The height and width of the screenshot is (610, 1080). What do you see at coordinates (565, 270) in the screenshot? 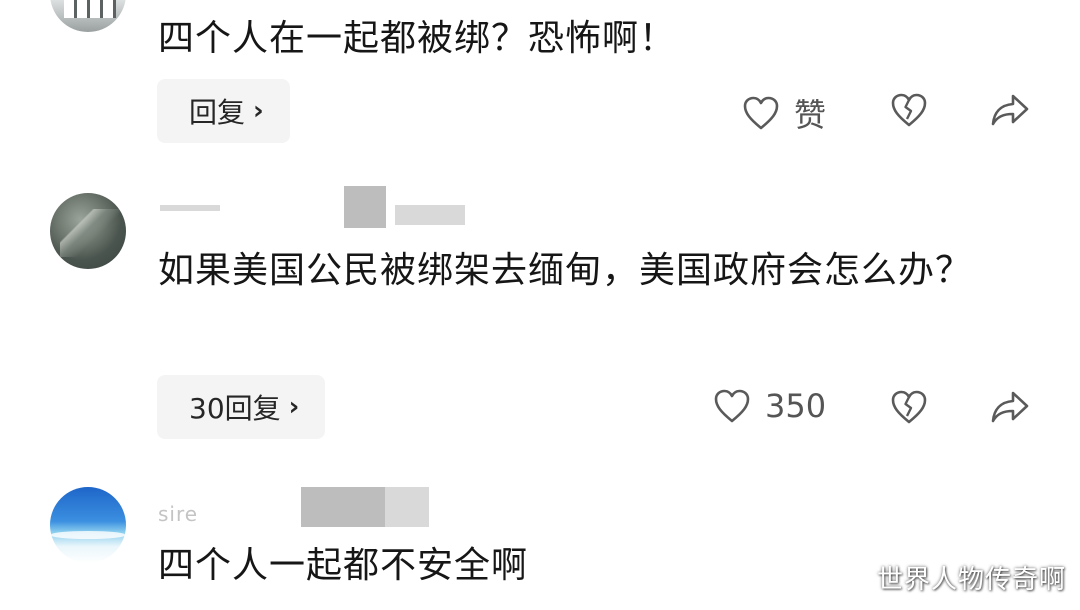
I see `comment-text: 如果美国公民被绑架去缅甸，美国政府会怎么办？` at bounding box center [565, 270].